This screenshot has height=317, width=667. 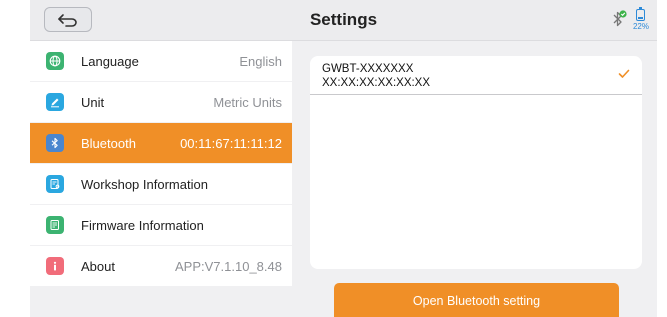 I want to click on sidebar-item-label: Unit, so click(x=93, y=102).